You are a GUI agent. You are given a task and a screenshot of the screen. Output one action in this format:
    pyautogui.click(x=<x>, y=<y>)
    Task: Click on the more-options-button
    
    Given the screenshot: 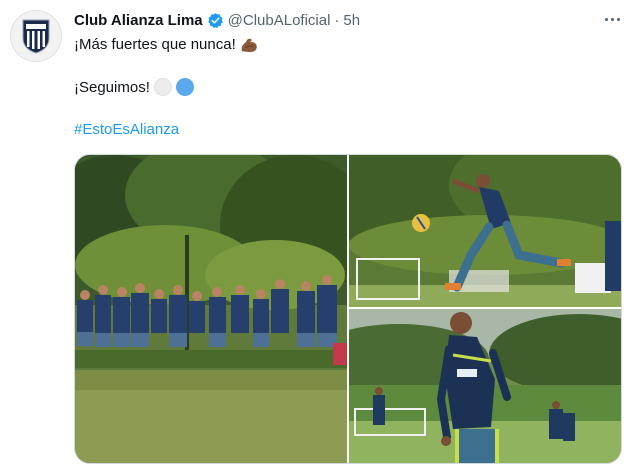 What is the action you would take?
    pyautogui.click(x=612, y=19)
    